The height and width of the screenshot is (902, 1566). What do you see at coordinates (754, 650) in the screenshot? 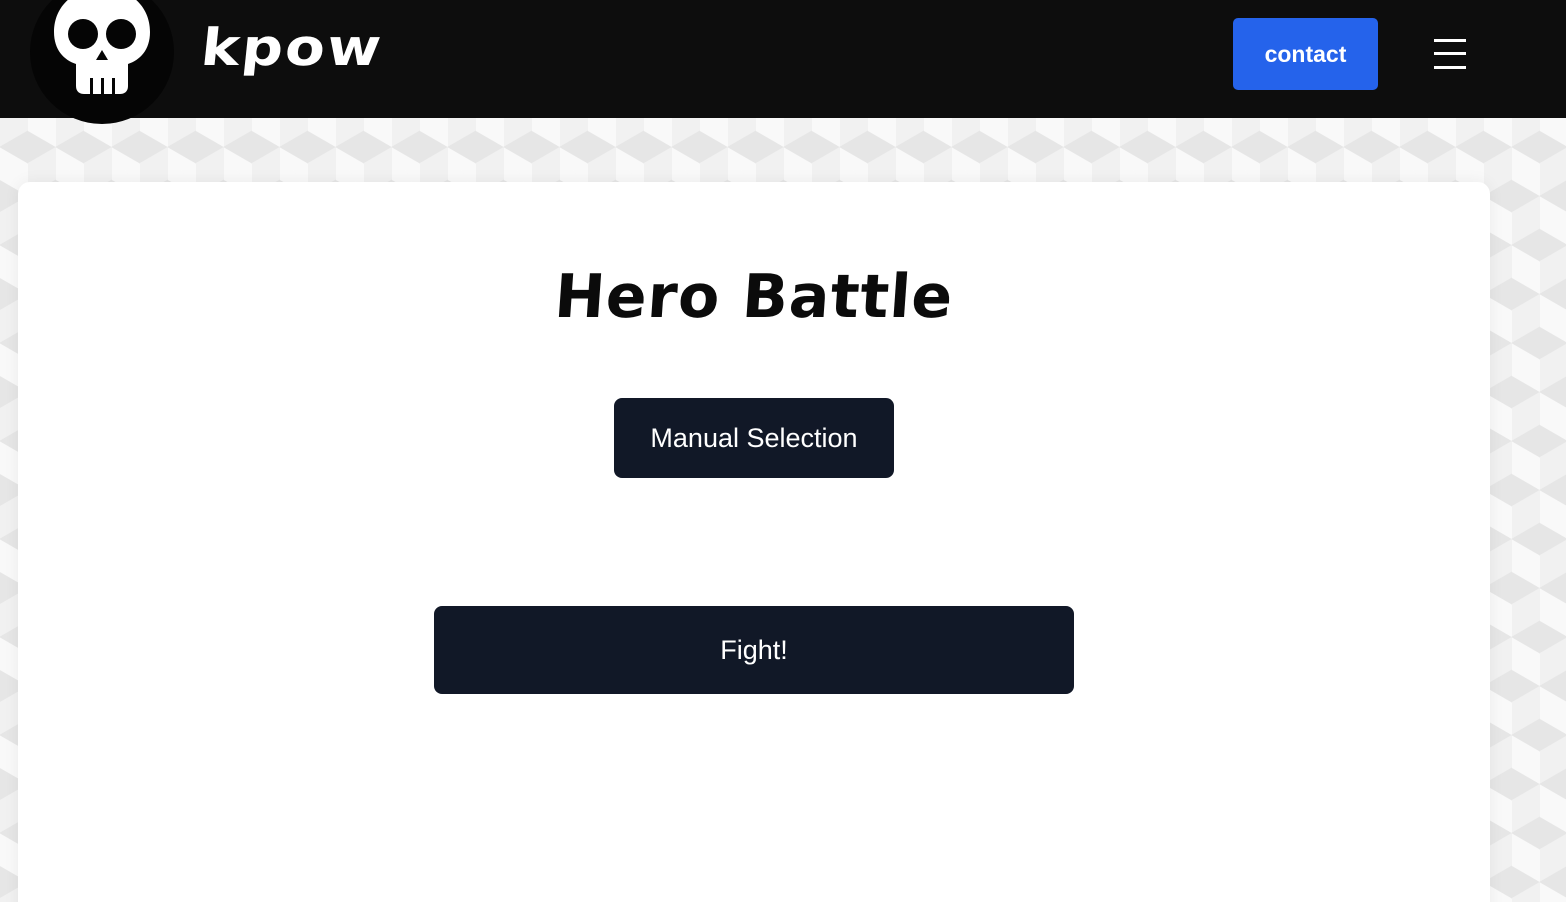
I see `fight-button: Fight!` at bounding box center [754, 650].